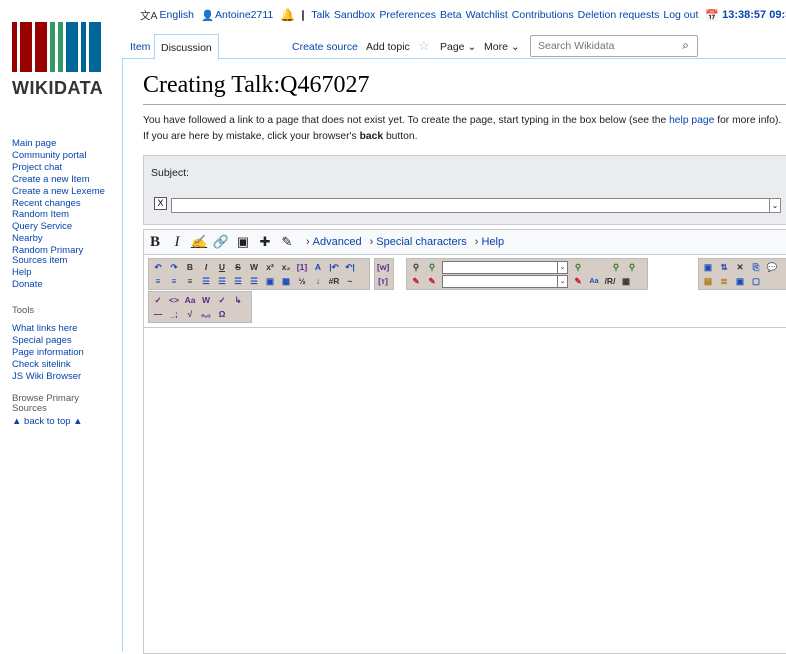 This screenshot has width=786, height=654. What do you see at coordinates (243, 242) in the screenshot?
I see `image-icon: ▣` at bounding box center [243, 242].